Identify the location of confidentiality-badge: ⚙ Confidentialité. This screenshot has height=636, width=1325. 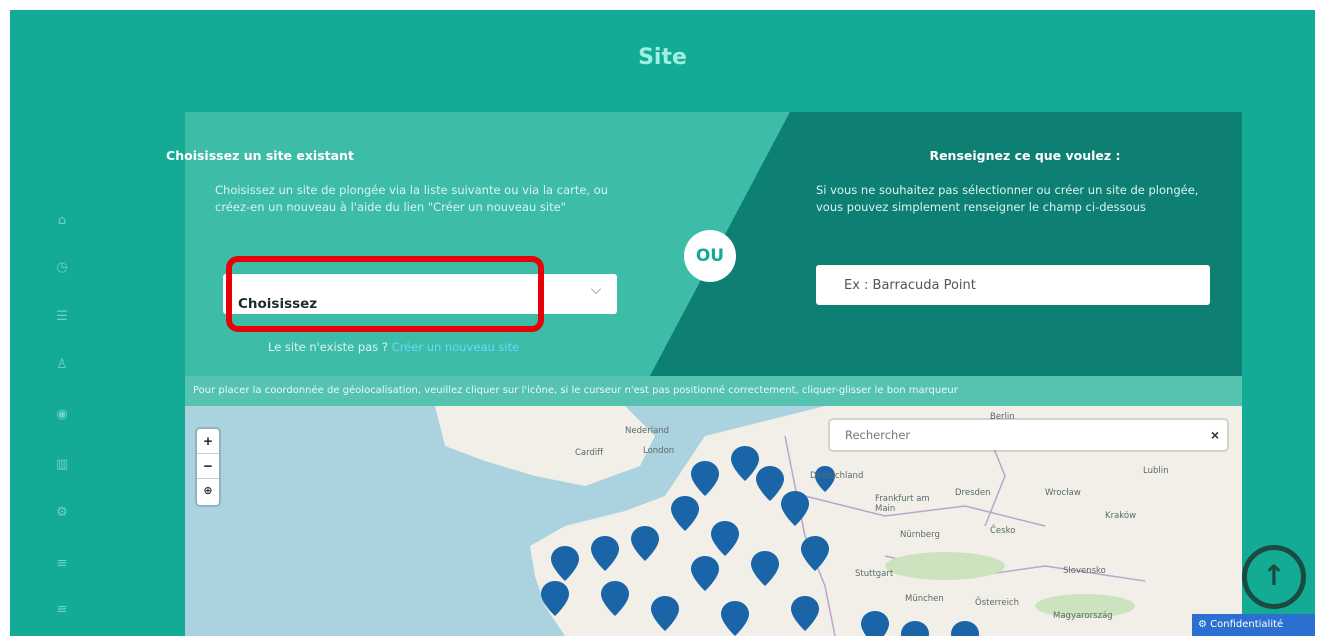
(1253, 625).